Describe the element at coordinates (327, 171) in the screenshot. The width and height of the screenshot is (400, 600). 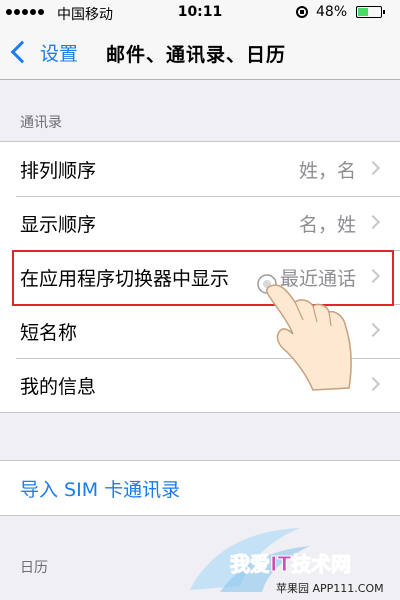
I see `row-value: 姓，名` at that location.